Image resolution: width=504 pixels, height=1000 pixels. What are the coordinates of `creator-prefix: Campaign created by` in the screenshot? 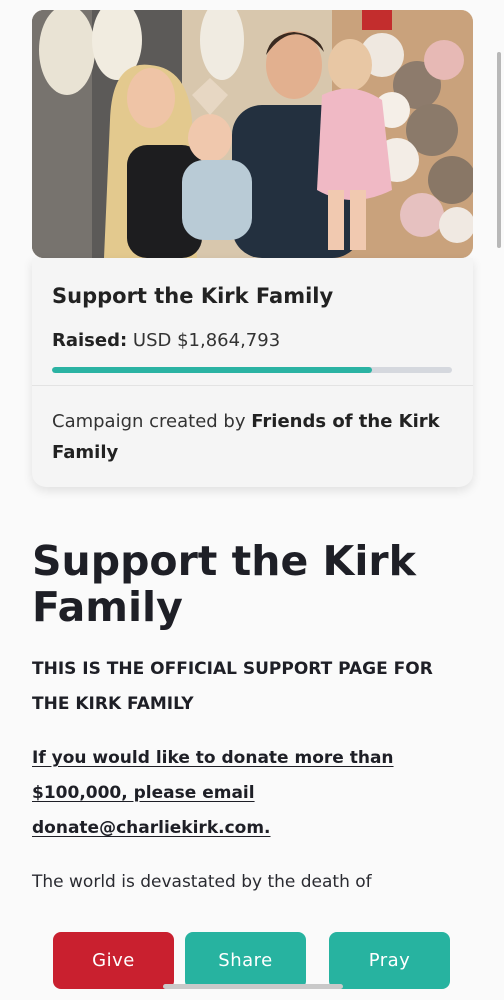 It's located at (149, 421).